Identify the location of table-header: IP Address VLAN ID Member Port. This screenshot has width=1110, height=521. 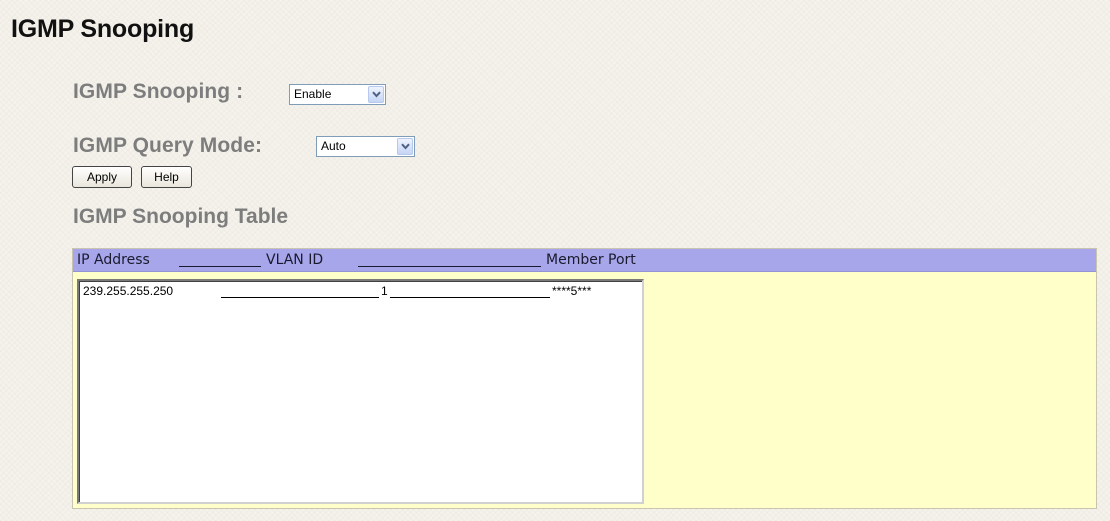
(584, 260).